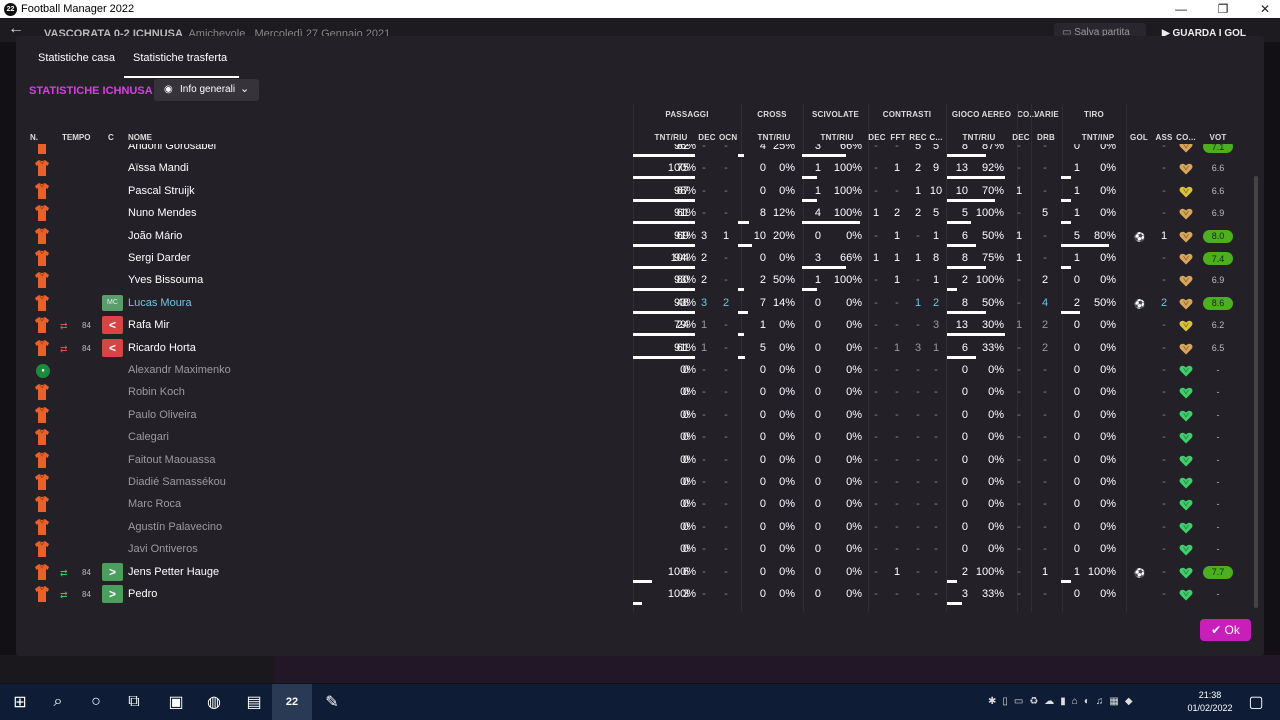 The image size is (1280, 720). What do you see at coordinates (936, 235) in the screenshot?
I see `stat-cc: 1` at bounding box center [936, 235].